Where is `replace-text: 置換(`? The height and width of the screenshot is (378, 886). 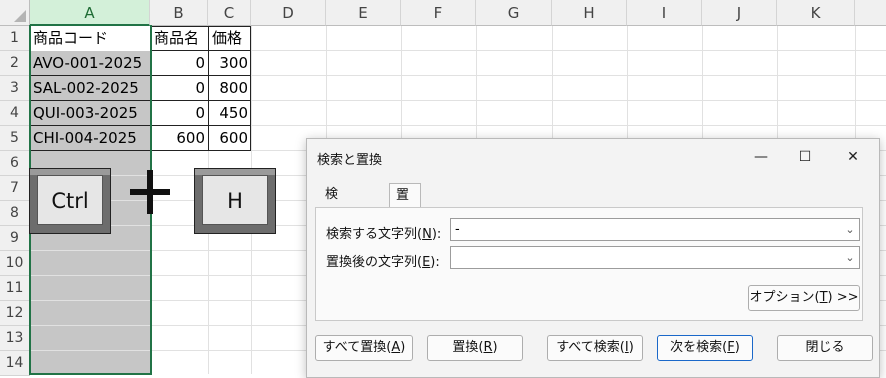
replace-text: 置換( is located at coordinates (468, 347).